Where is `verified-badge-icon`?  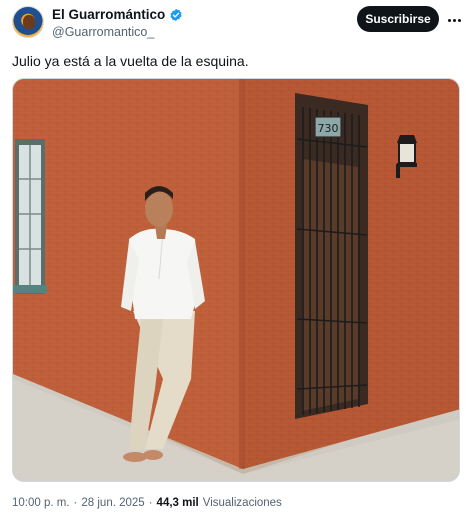 verified-badge-icon is located at coordinates (176, 14).